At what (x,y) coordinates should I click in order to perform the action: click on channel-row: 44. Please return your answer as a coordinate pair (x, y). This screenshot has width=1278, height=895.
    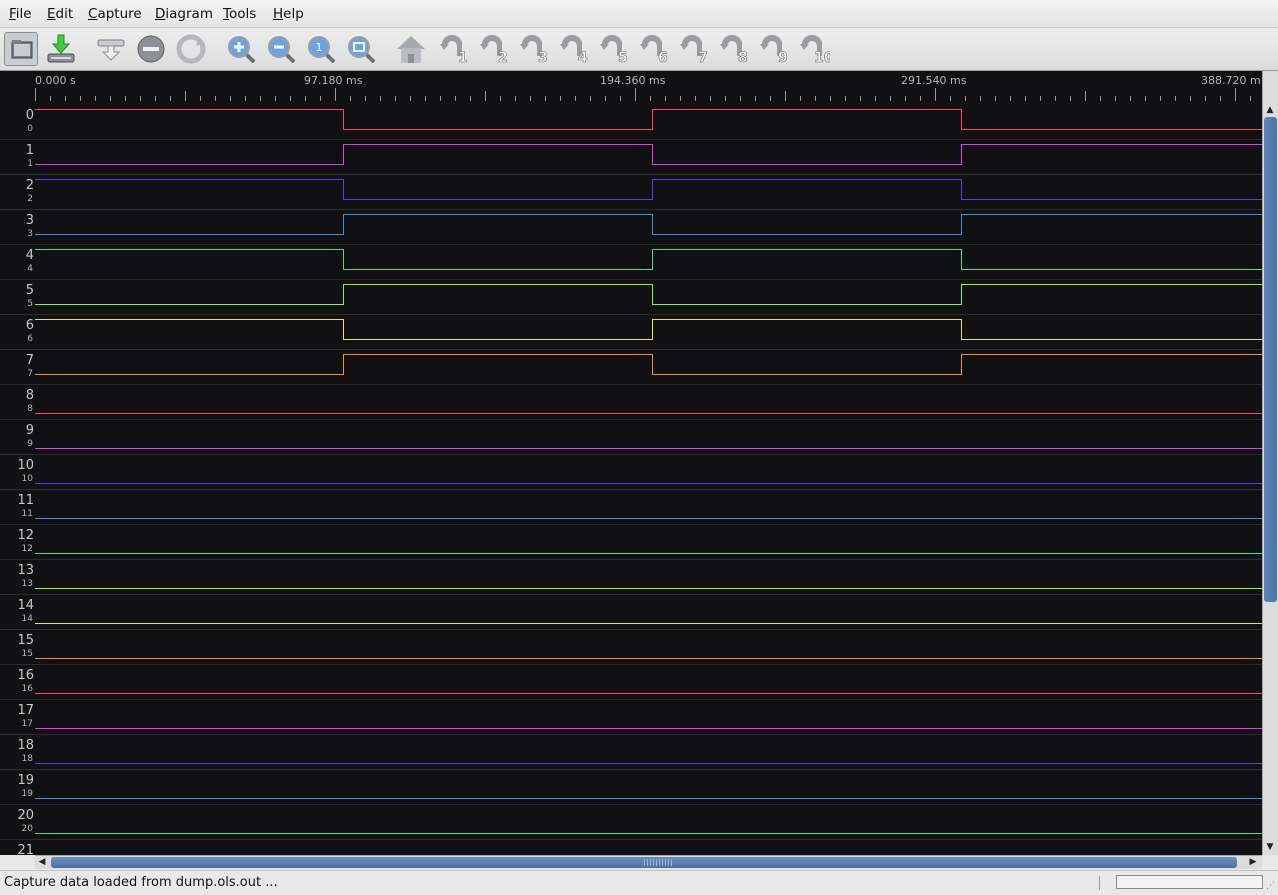
    Looking at the image, I should click on (631, 262).